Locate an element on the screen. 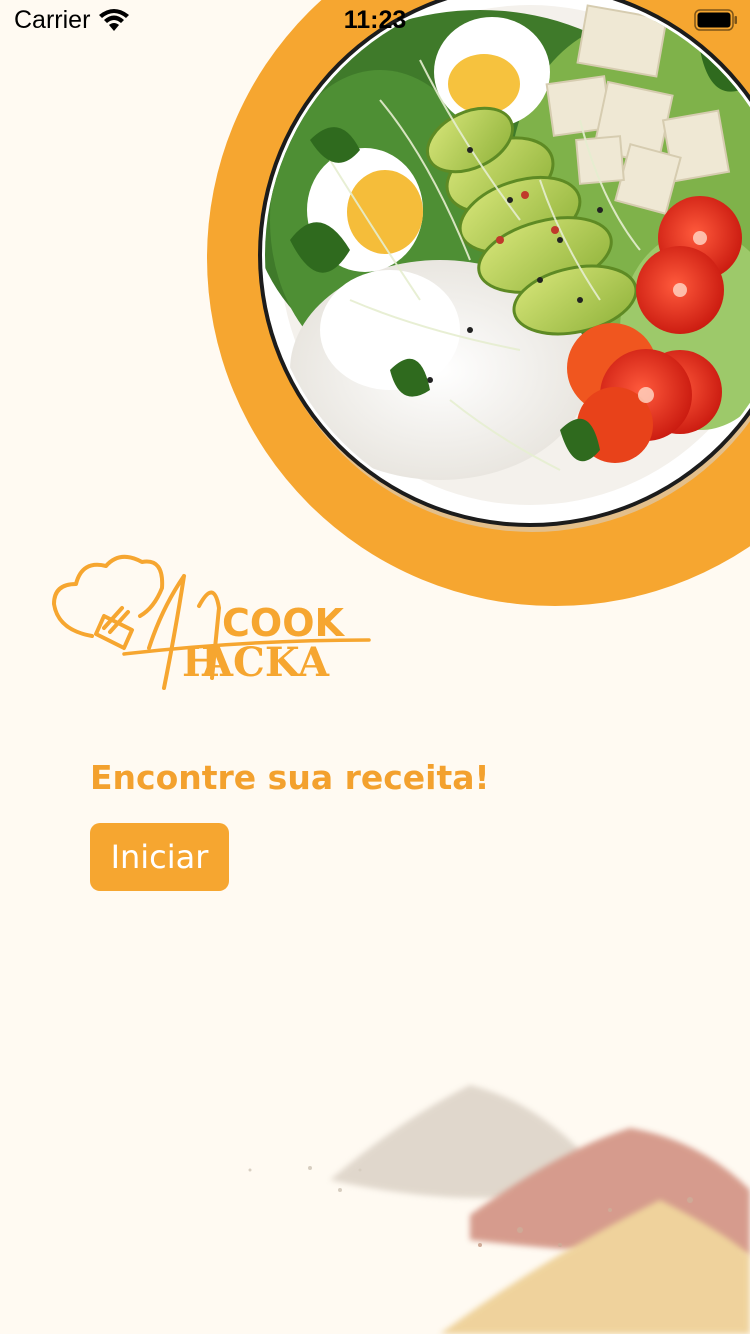  logo-acka-text: ACKA is located at coordinates (265, 662).